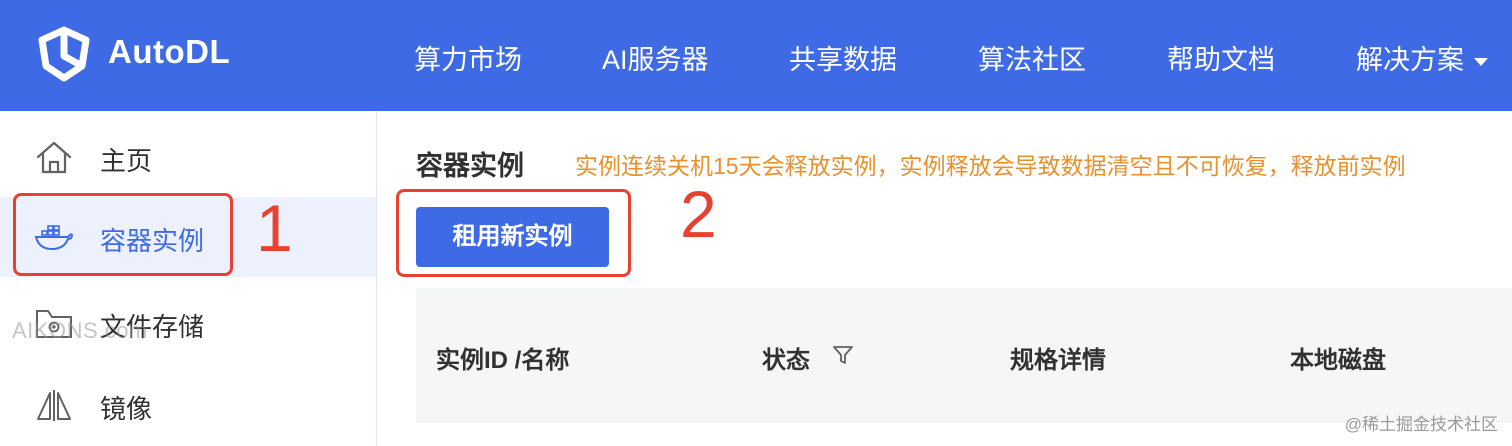  I want to click on page-title: 容器实例, so click(470, 166).